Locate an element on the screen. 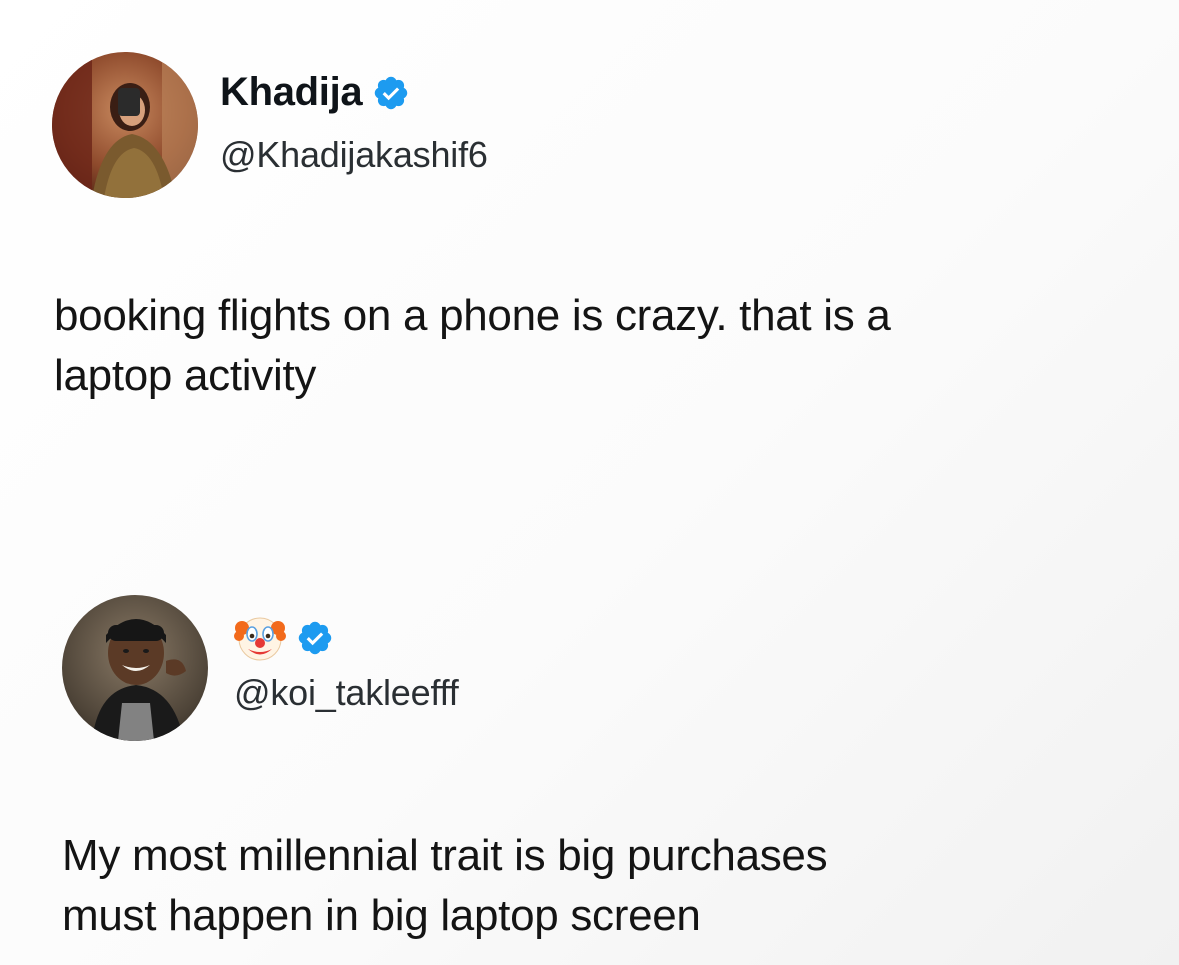 The width and height of the screenshot is (1179, 965). author-name-row: Khadija is located at coordinates (315, 92).